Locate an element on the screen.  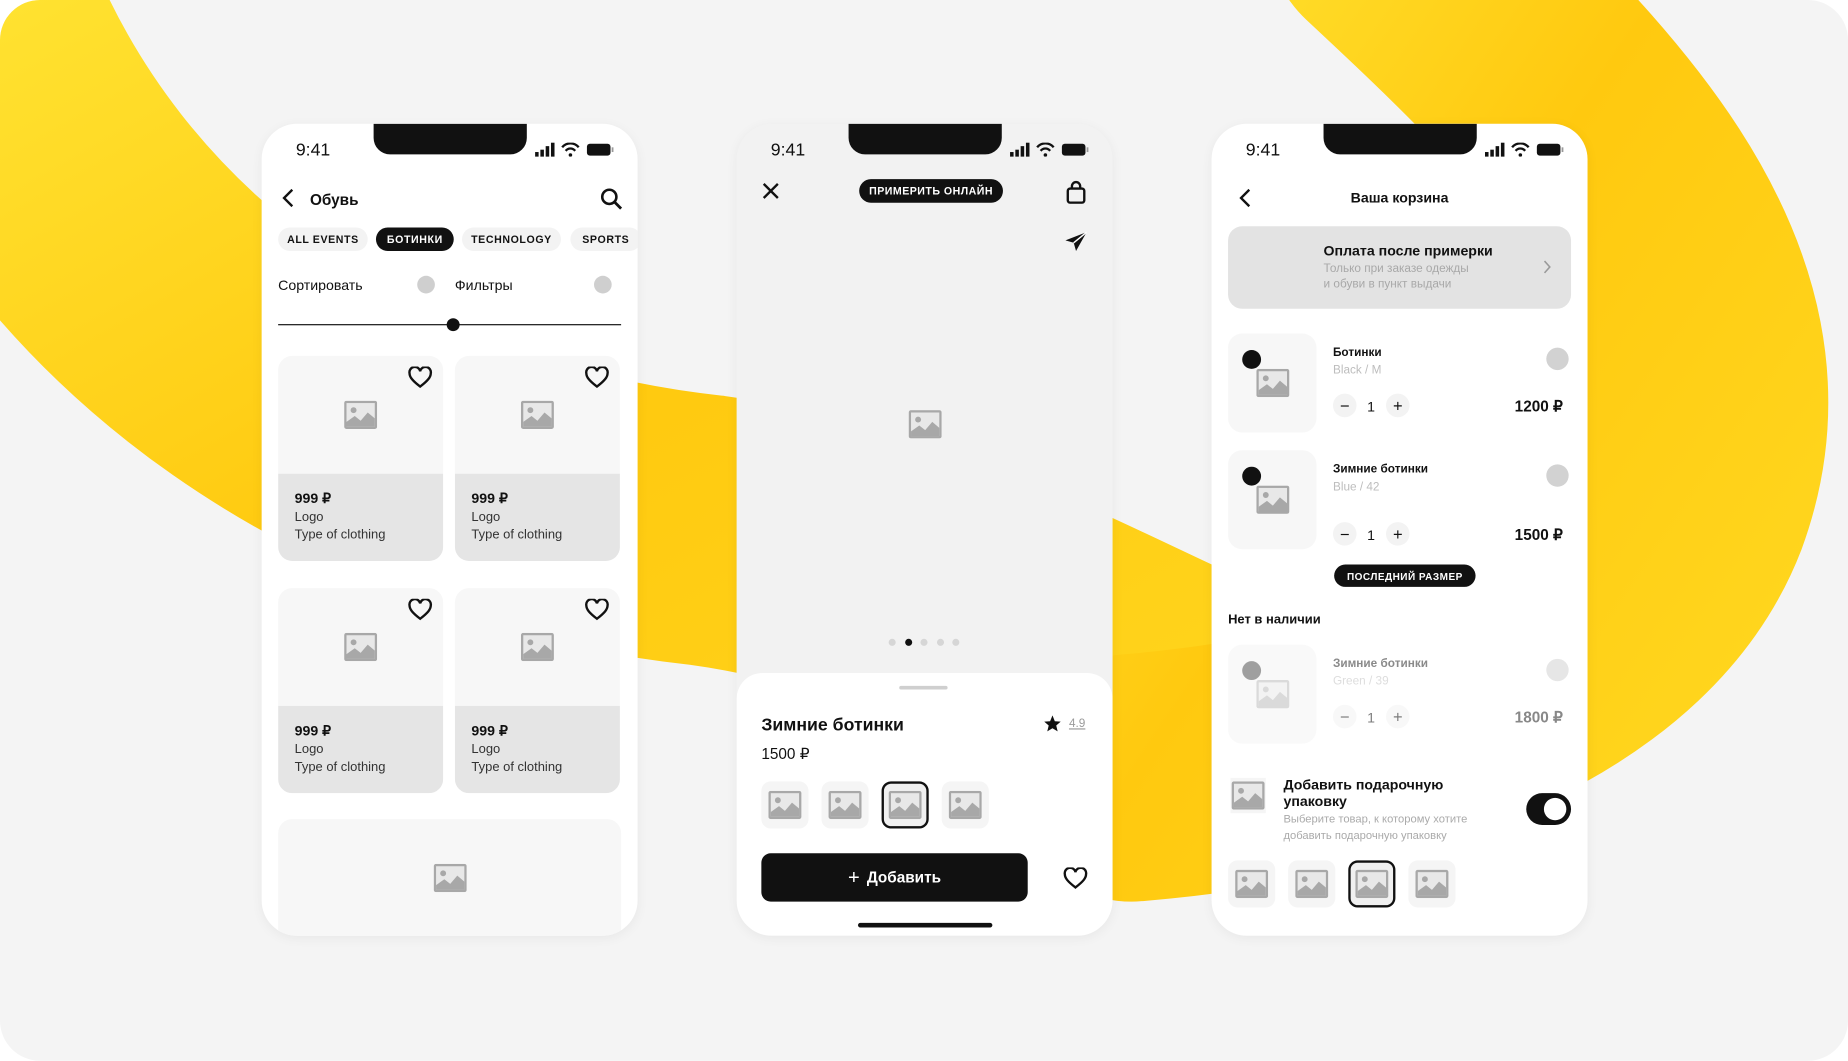
cart-item: Зимние ботинки Blue / 42 − 1 + 1500 ₽ is located at coordinates (1399, 500).